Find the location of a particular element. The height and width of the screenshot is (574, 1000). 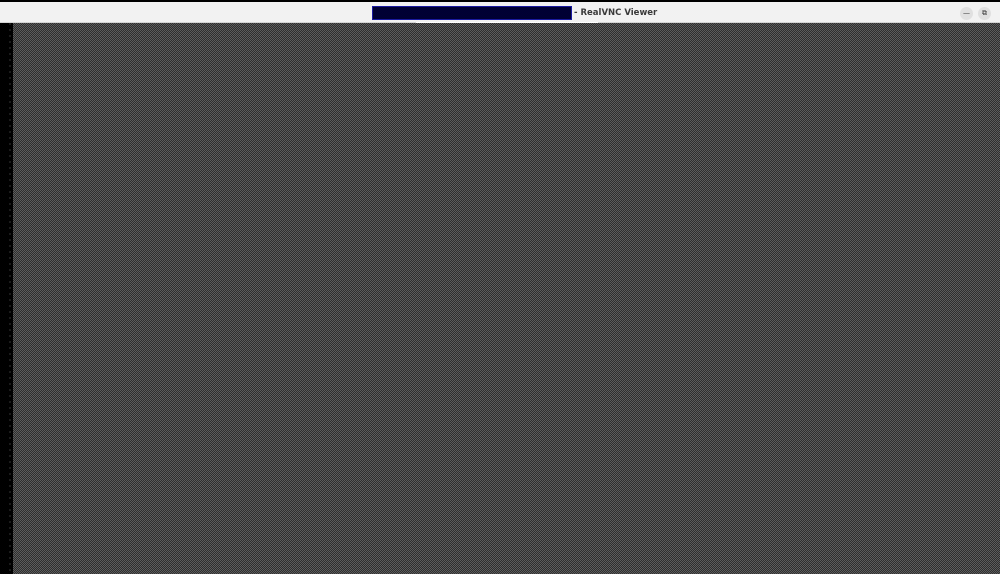

title-bar: - RealVNC Viewer — ⧉ is located at coordinates (500, 12).